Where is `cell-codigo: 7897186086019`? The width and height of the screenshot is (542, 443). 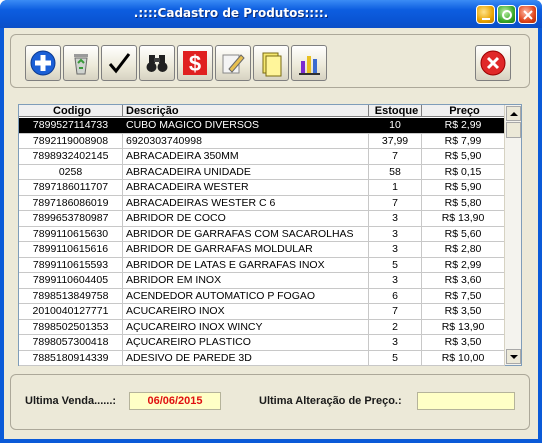 cell-codigo: 7897186086019 is located at coordinates (71, 202).